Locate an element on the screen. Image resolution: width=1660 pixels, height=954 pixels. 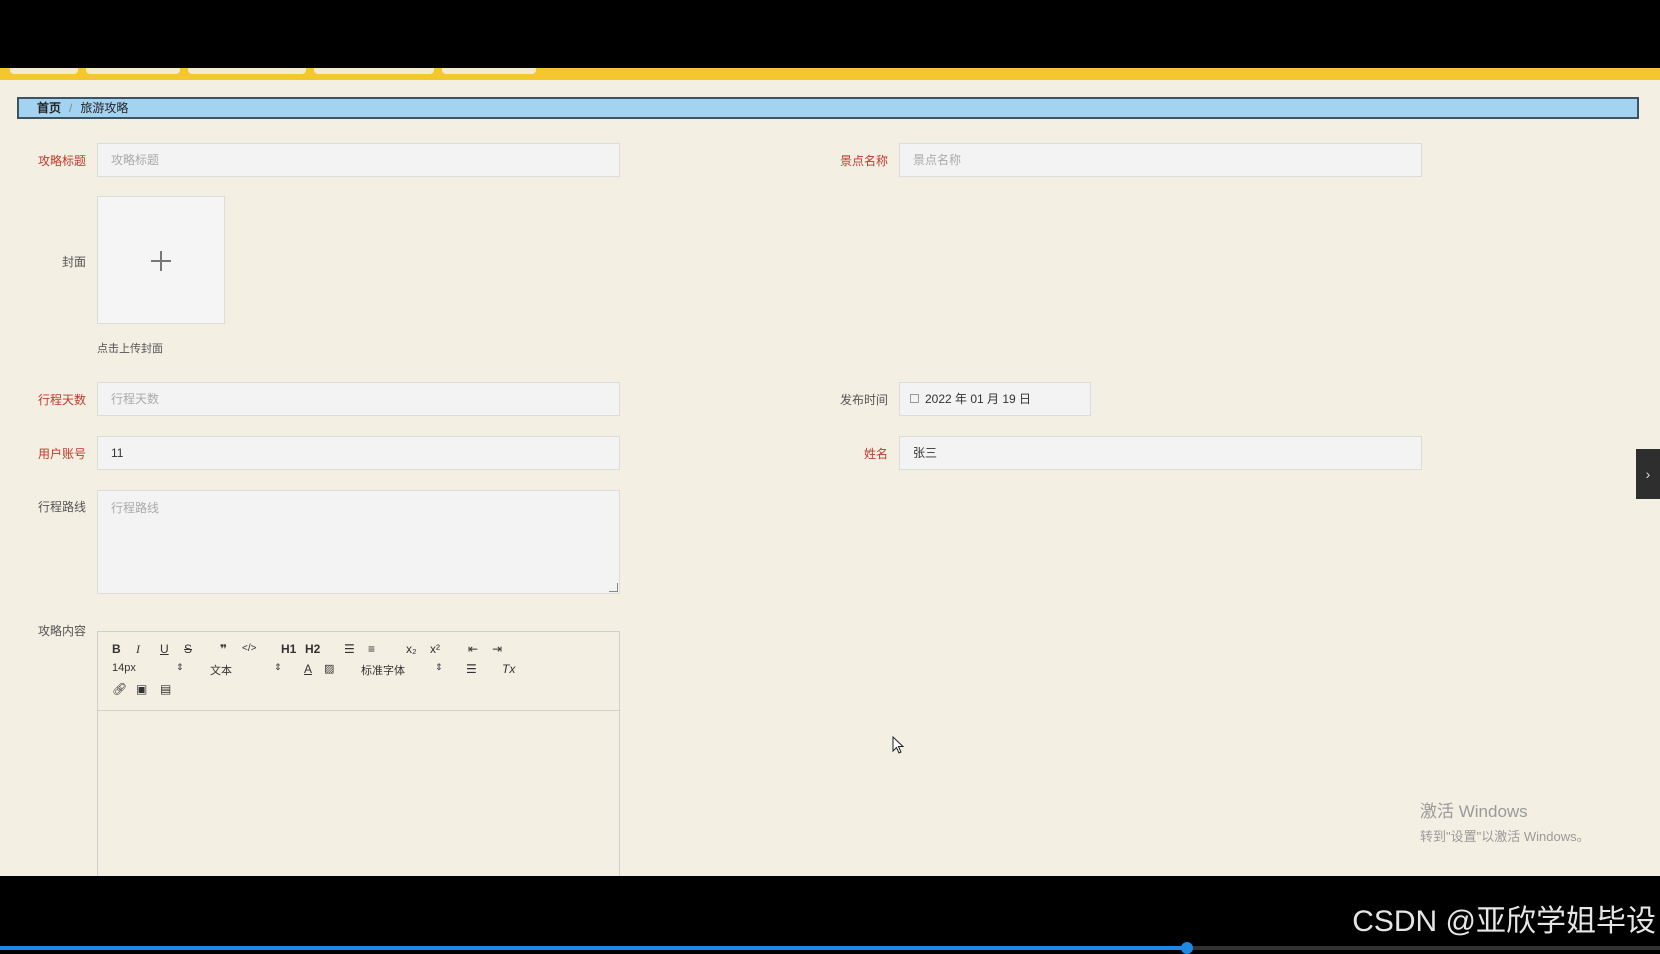
account-input: 11 is located at coordinates (358, 453).